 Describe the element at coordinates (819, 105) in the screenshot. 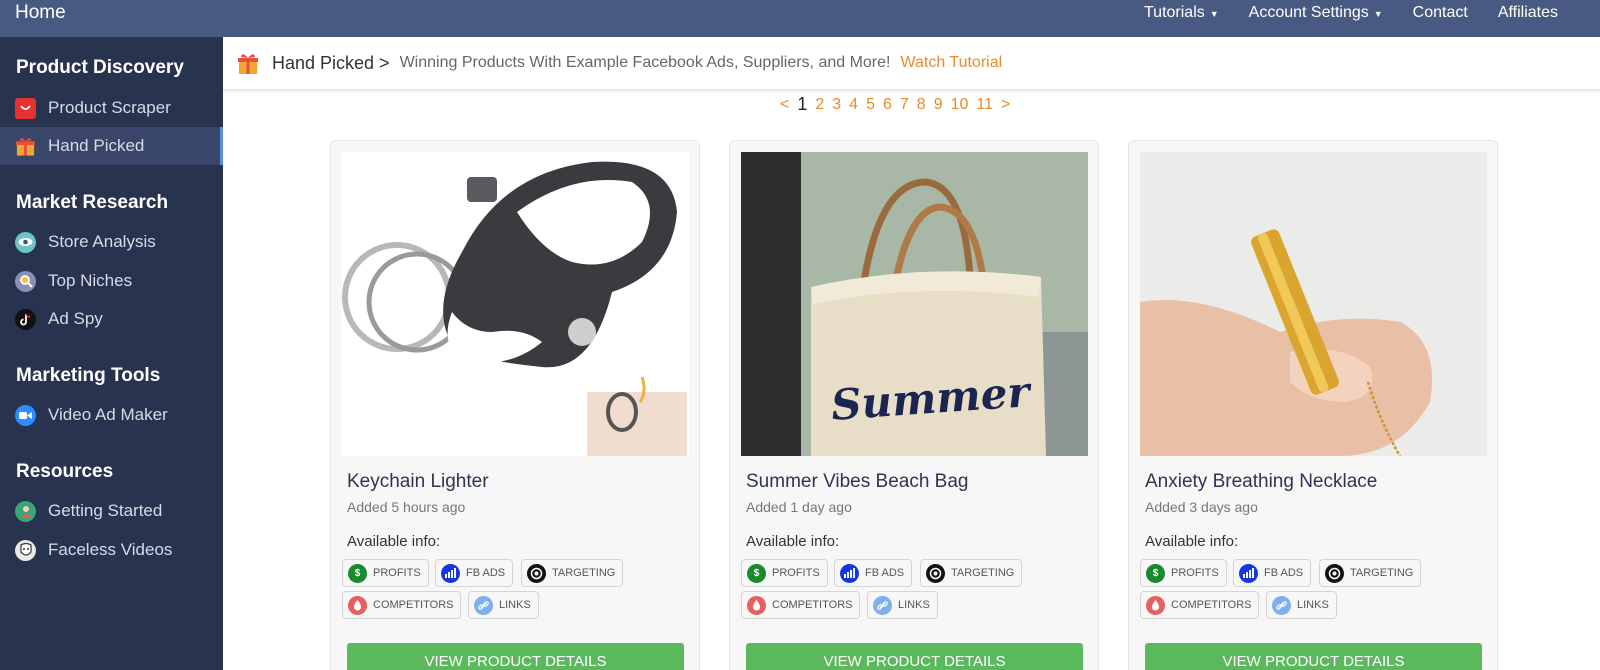

I see `pagination-page: 2` at that location.